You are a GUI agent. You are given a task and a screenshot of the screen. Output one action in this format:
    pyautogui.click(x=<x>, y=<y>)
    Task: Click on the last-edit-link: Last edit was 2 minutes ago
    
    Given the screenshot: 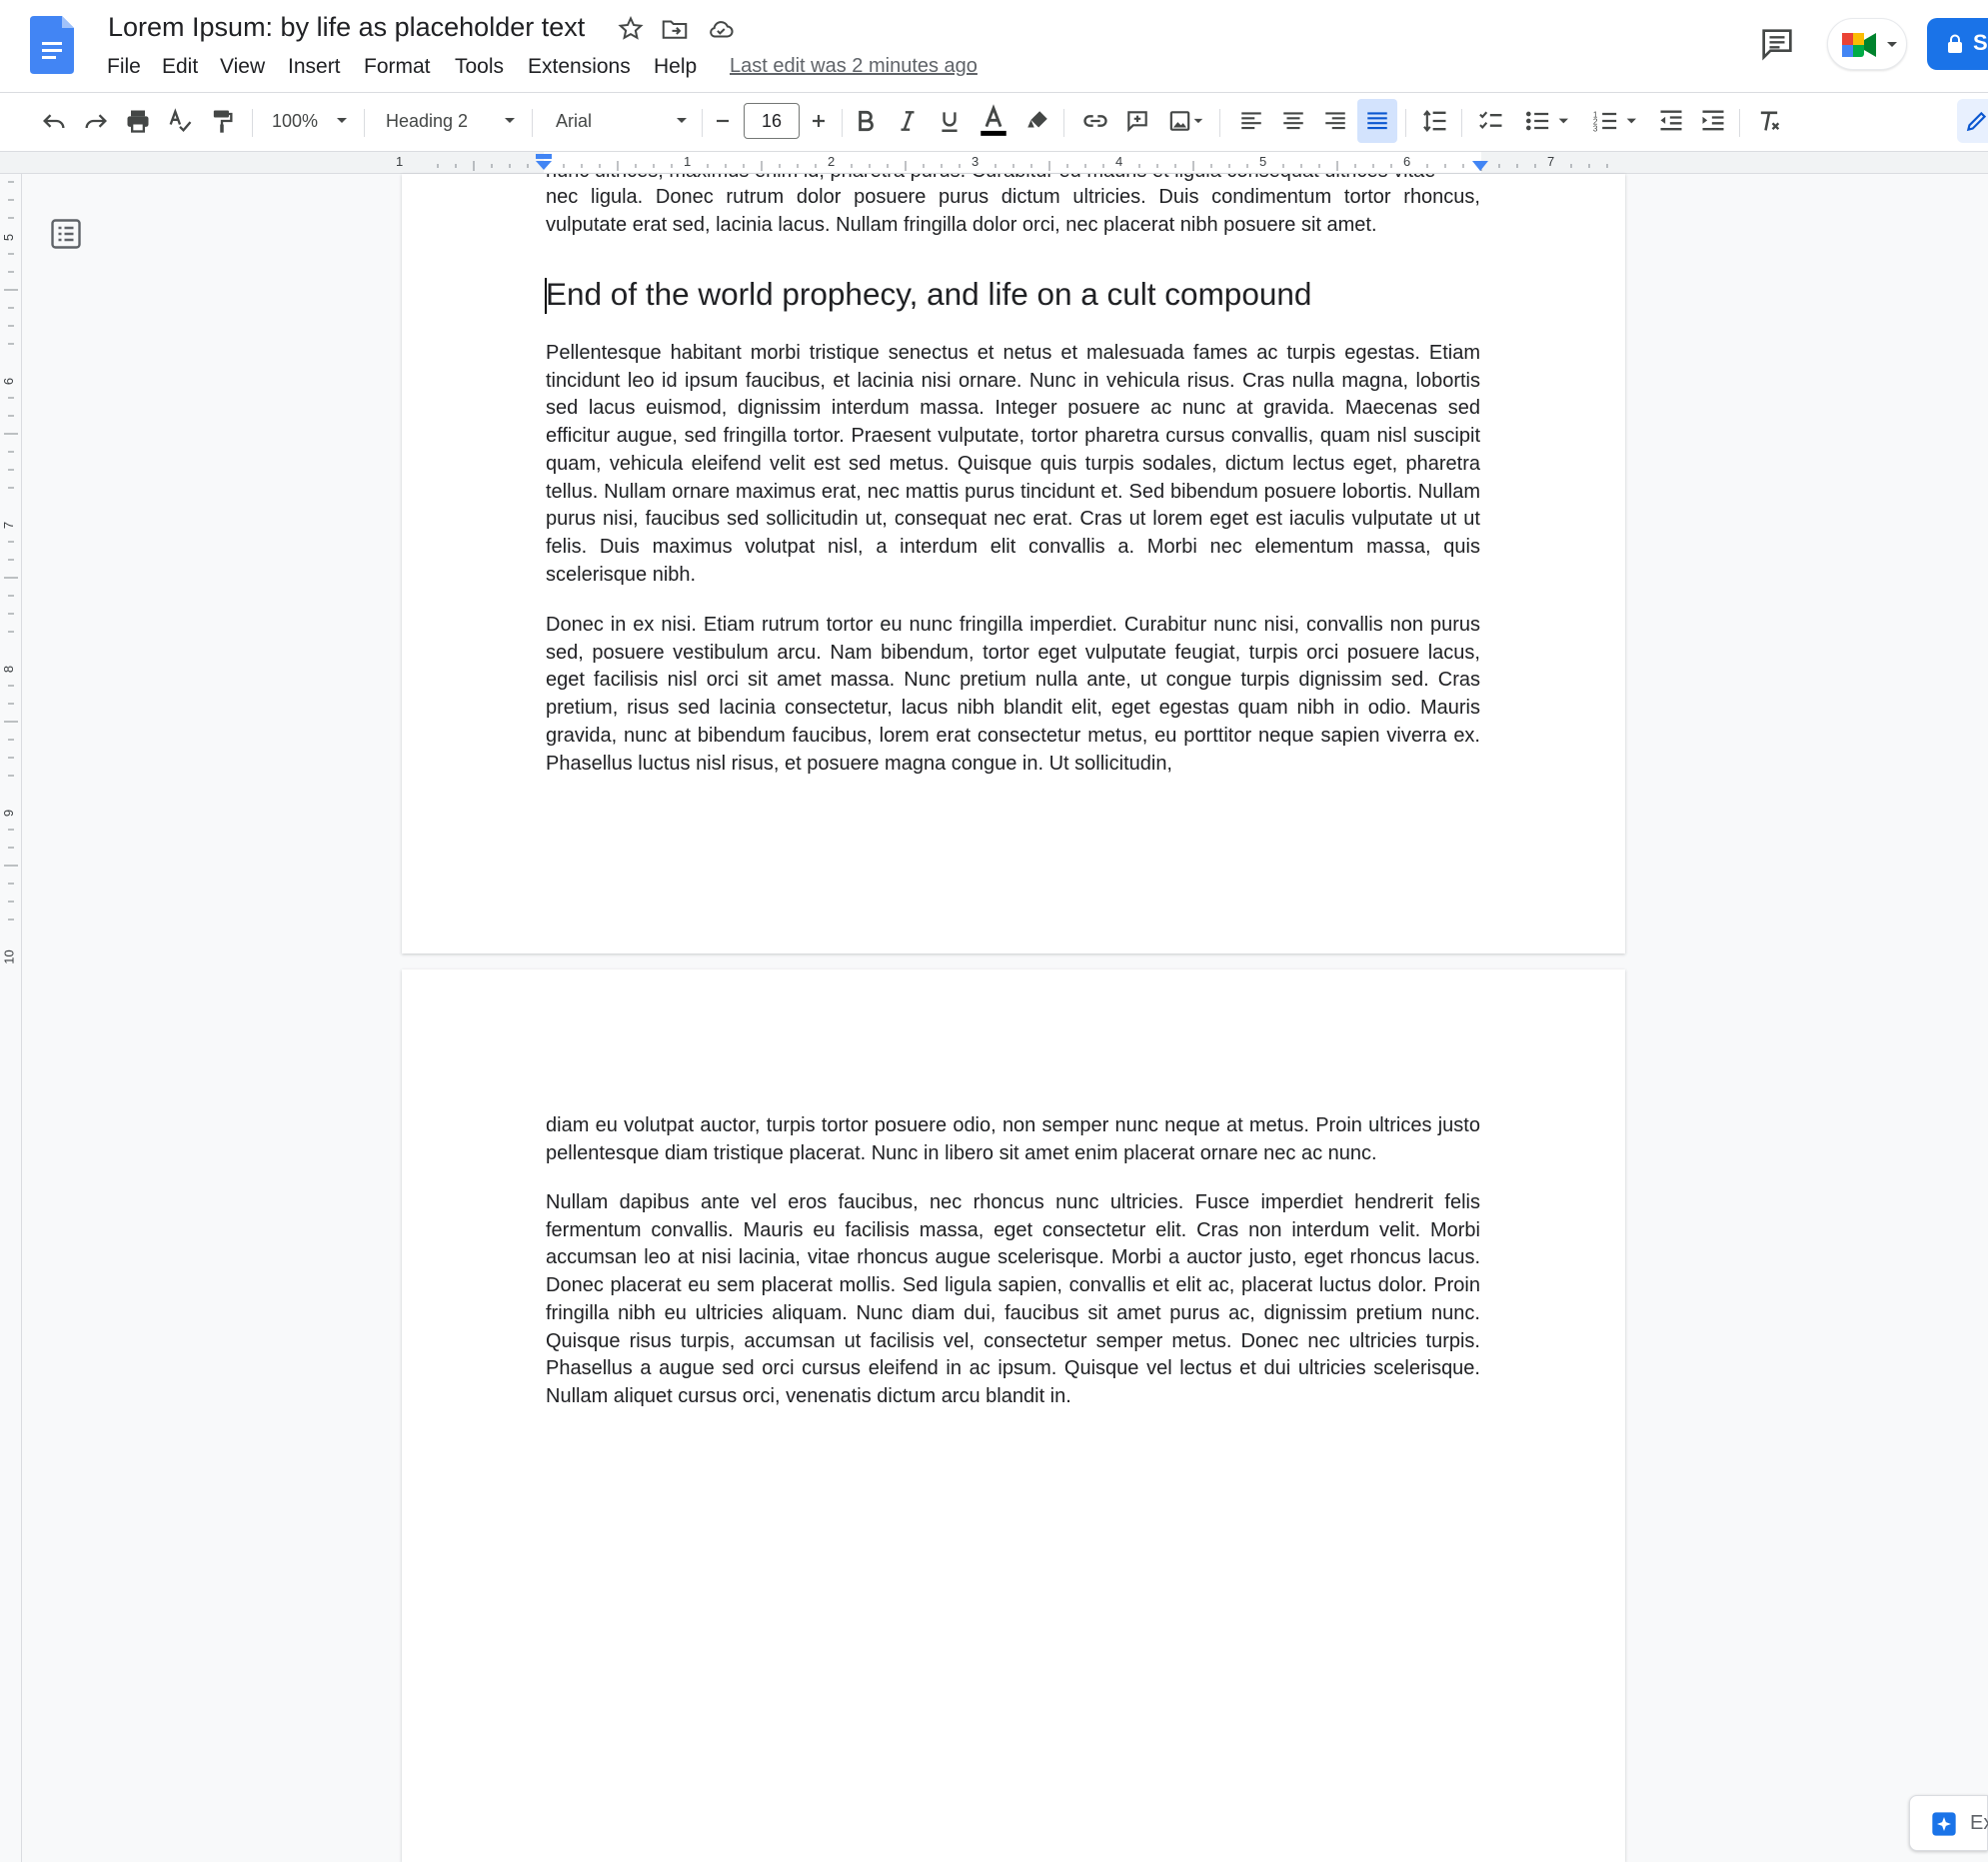 What is the action you would take?
    pyautogui.click(x=854, y=66)
    